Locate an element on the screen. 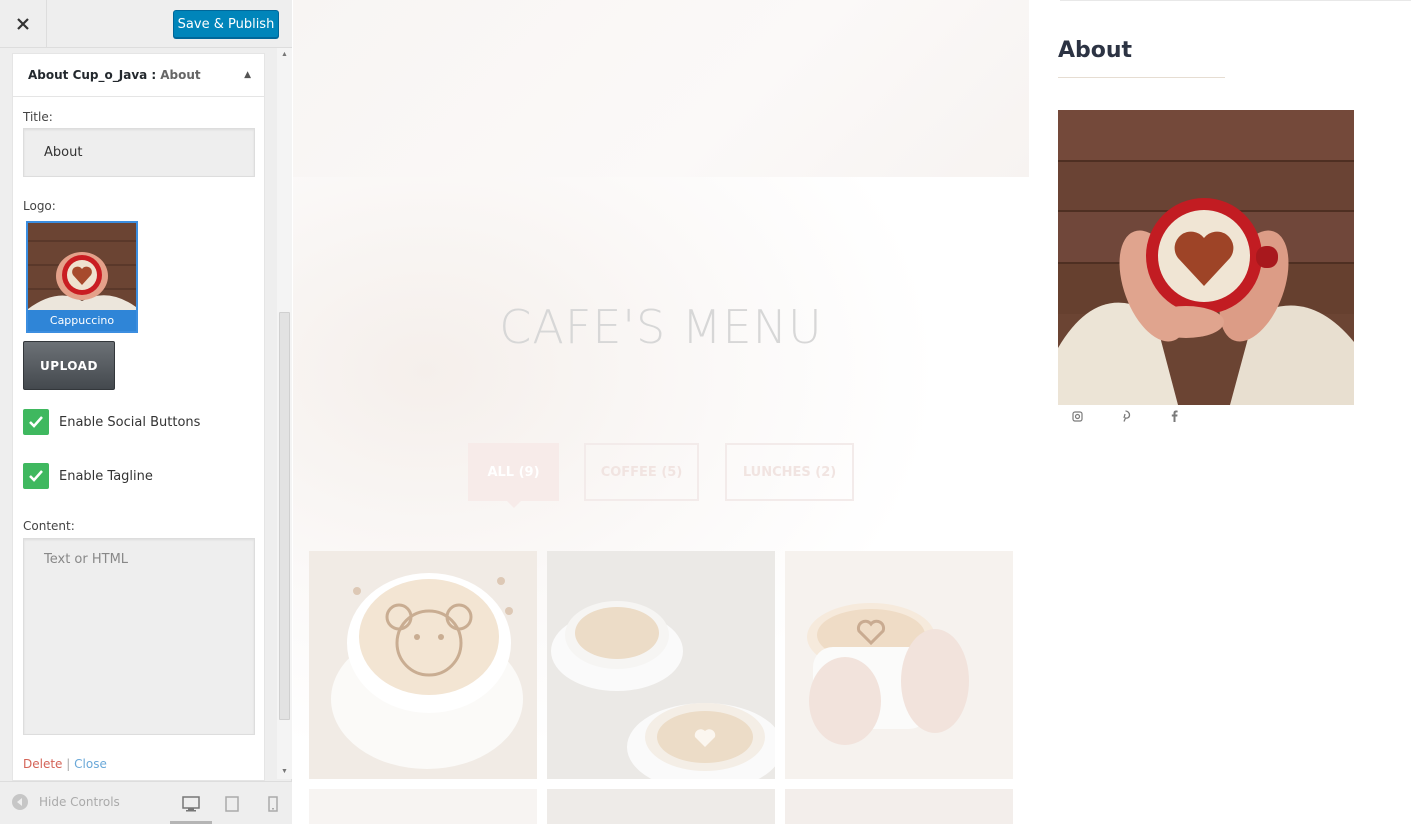  content-textarea: Text or HTML is located at coordinates (139, 636).